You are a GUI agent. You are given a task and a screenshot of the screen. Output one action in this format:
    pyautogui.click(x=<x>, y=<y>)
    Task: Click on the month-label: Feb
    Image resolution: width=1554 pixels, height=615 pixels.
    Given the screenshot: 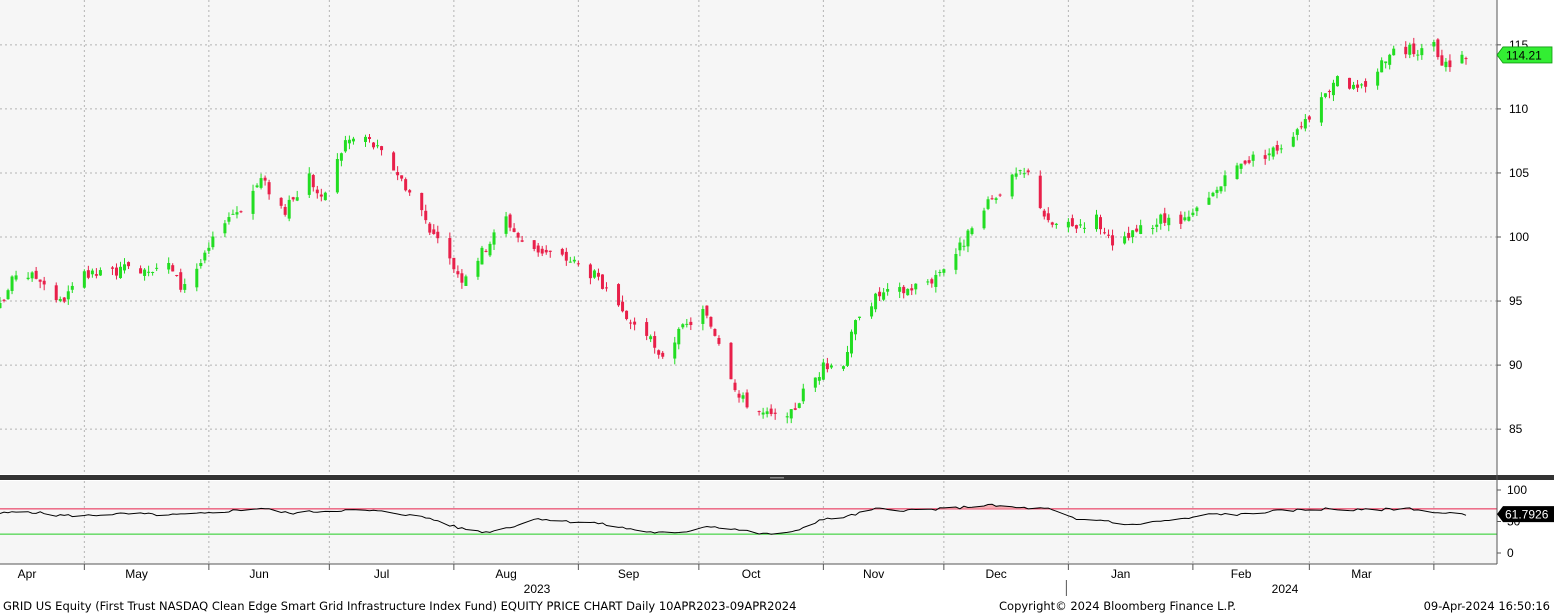 What is the action you would take?
    pyautogui.click(x=1241, y=574)
    